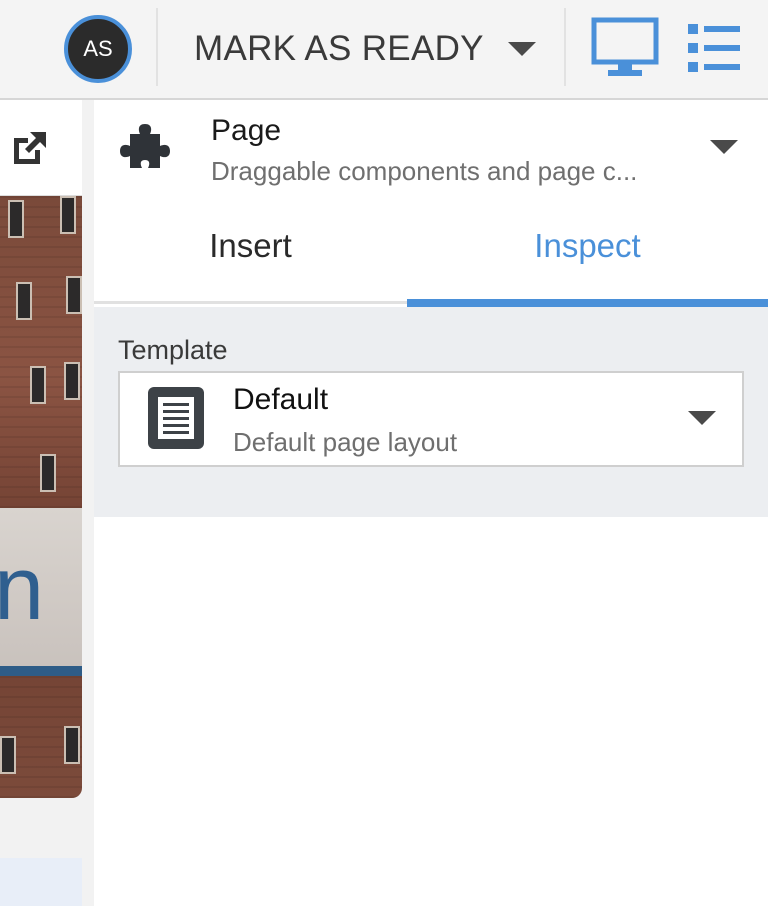 The width and height of the screenshot is (768, 906). I want to click on active-tab-indicator, so click(587, 303).